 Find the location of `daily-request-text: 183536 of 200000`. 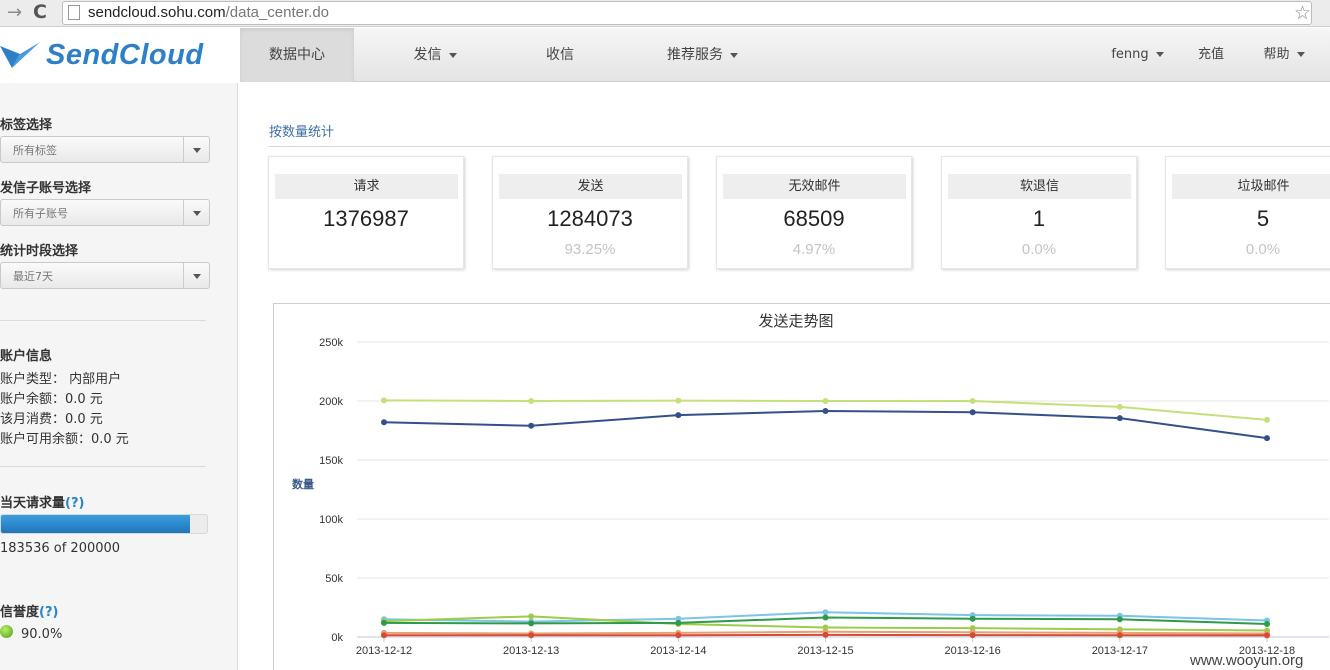

daily-request-text: 183536 of 200000 is located at coordinates (60, 548).